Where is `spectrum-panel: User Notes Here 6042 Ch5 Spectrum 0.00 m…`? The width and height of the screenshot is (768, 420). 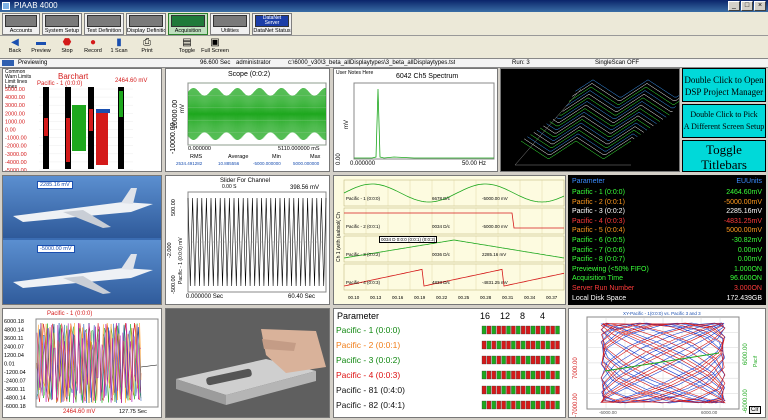
spectrum-panel: User Notes Here 6042 Ch5 Spectrum 0.00 m… is located at coordinates (415, 120).